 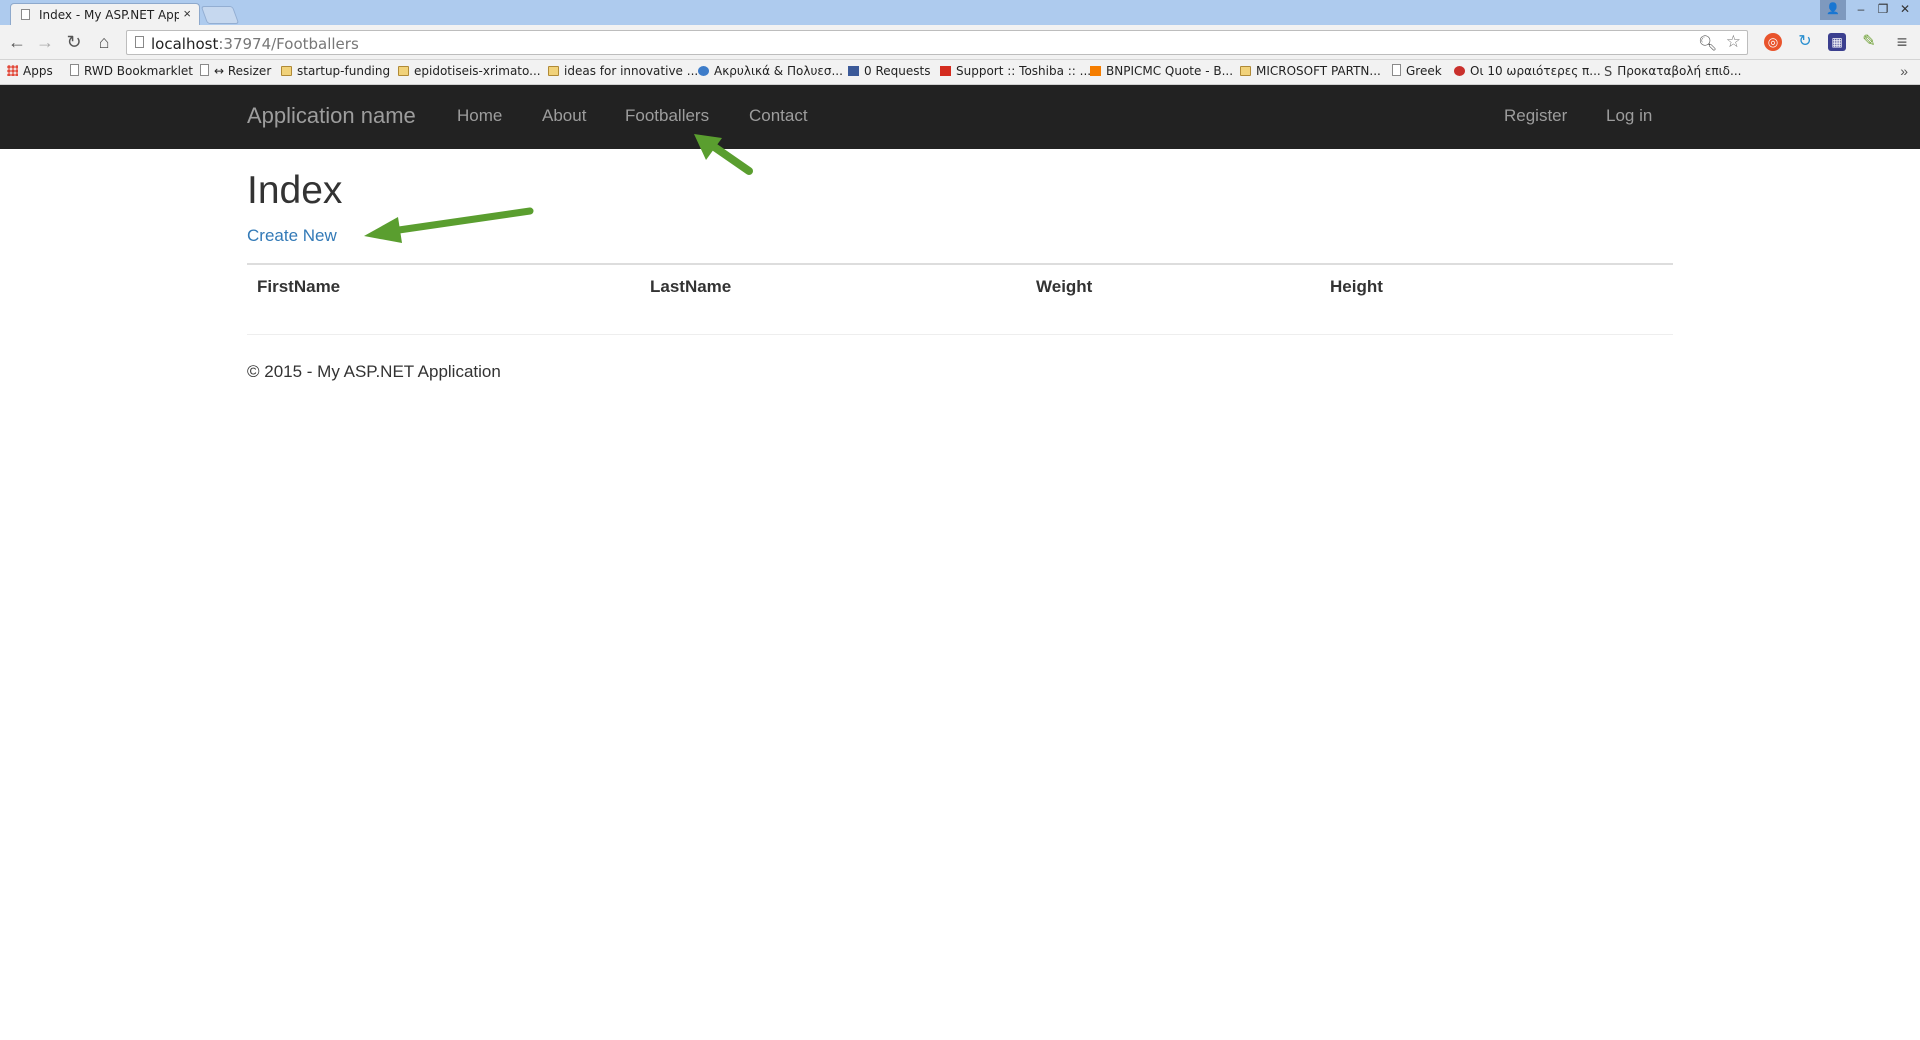 What do you see at coordinates (564, 116) in the screenshot?
I see `nav-about: About` at bounding box center [564, 116].